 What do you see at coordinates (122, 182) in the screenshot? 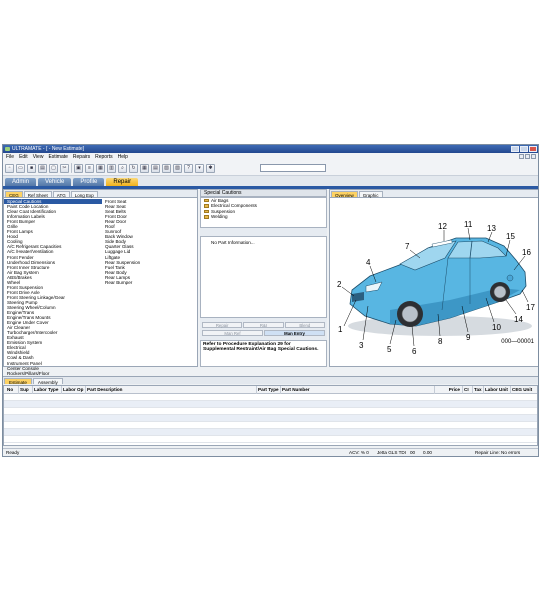
I see `tab-repair: Repair` at bounding box center [122, 182].